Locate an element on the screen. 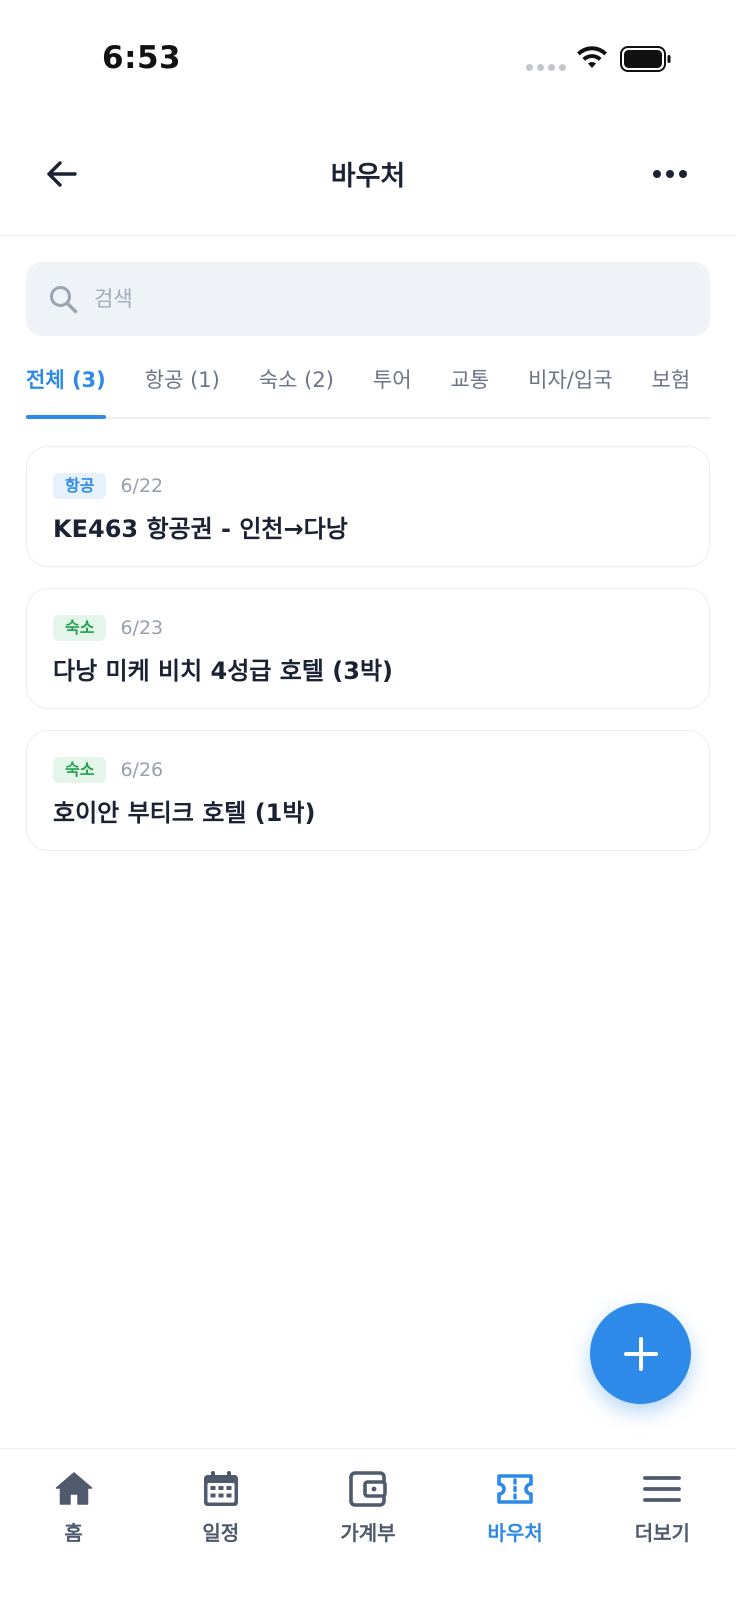 The image size is (736, 1600). tab-stay: 숙소 (2) is located at coordinates (296, 384).